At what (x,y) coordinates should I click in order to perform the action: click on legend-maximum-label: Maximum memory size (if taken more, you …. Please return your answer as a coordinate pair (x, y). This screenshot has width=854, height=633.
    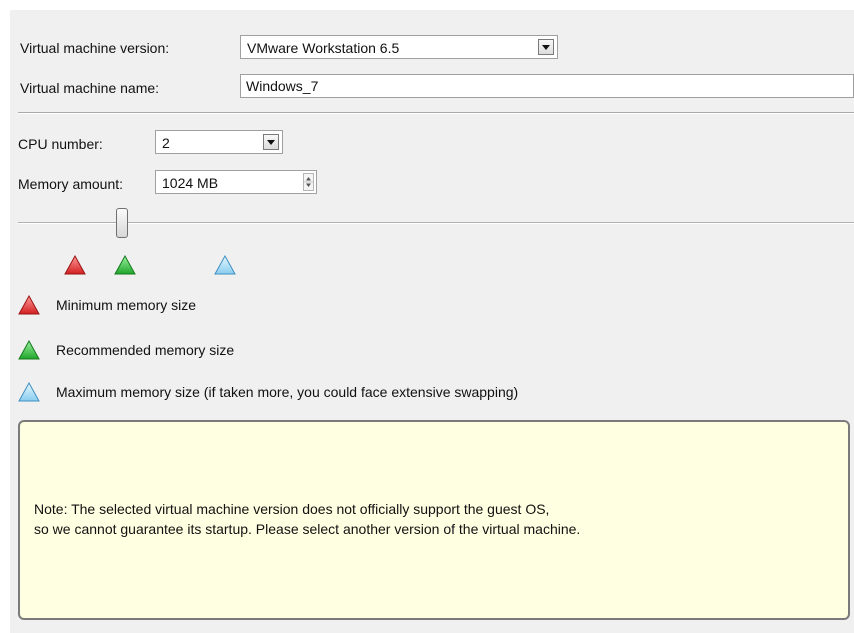
    Looking at the image, I should click on (287, 392).